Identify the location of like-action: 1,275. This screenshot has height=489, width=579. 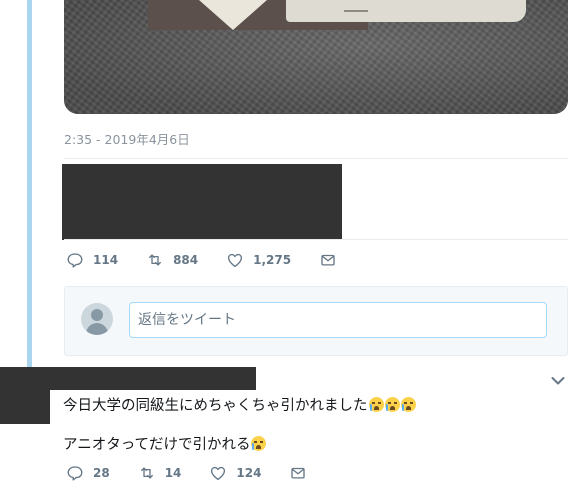
(258, 260).